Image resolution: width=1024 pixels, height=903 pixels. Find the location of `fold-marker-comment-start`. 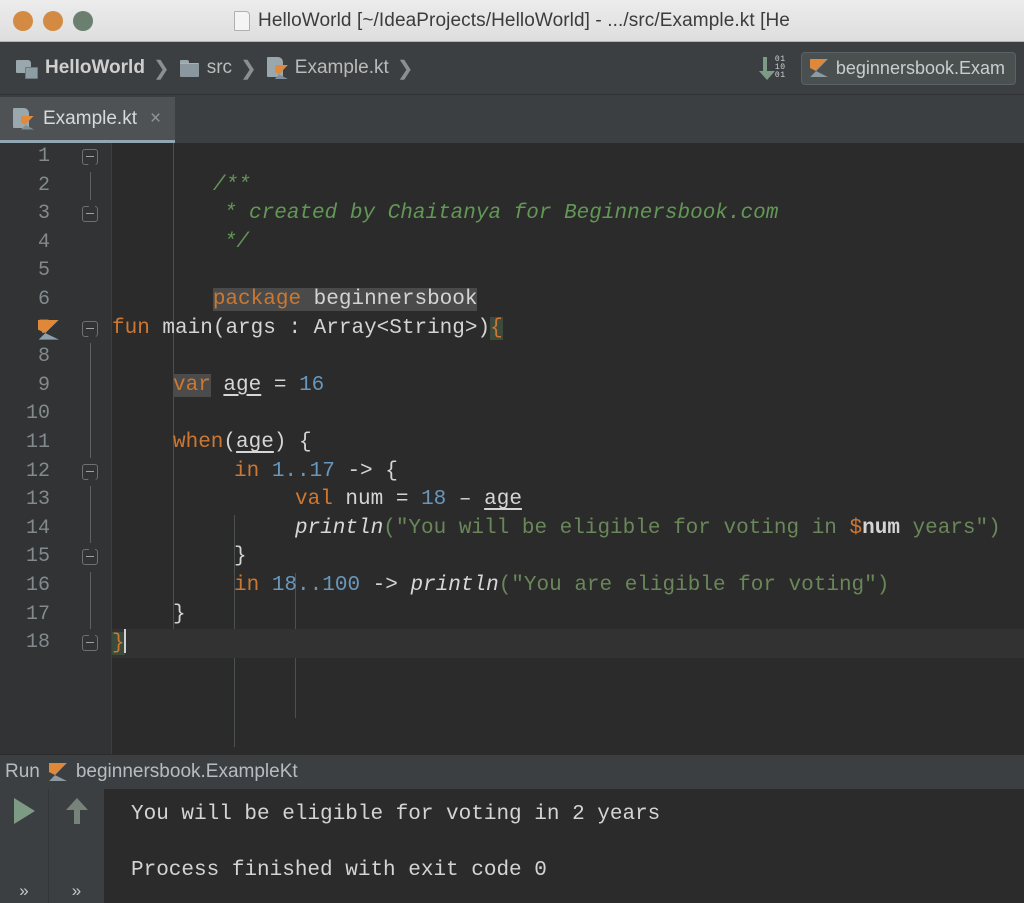

fold-marker-comment-start is located at coordinates (90, 159).